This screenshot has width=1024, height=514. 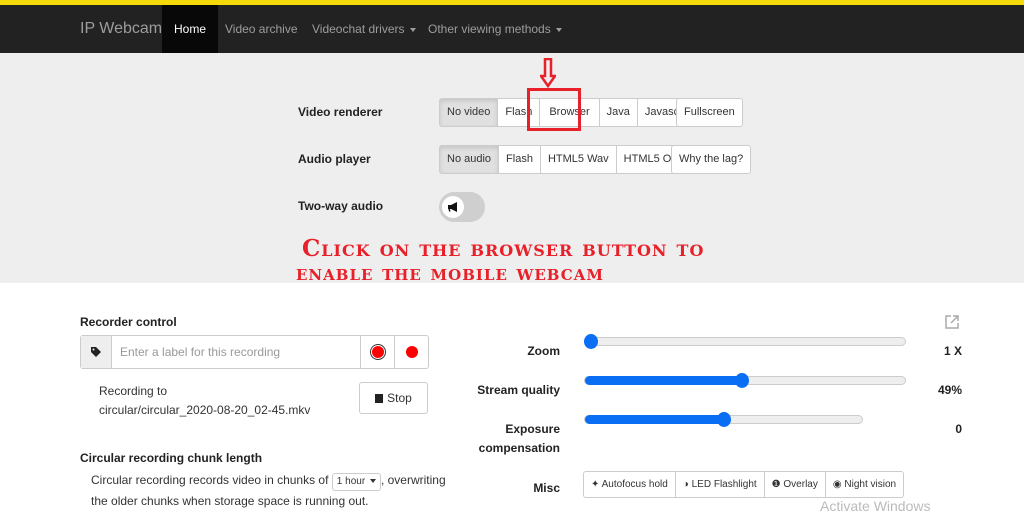 What do you see at coordinates (634, 484) in the screenshot?
I see `autofocus-label: Autofocus hold` at bounding box center [634, 484].